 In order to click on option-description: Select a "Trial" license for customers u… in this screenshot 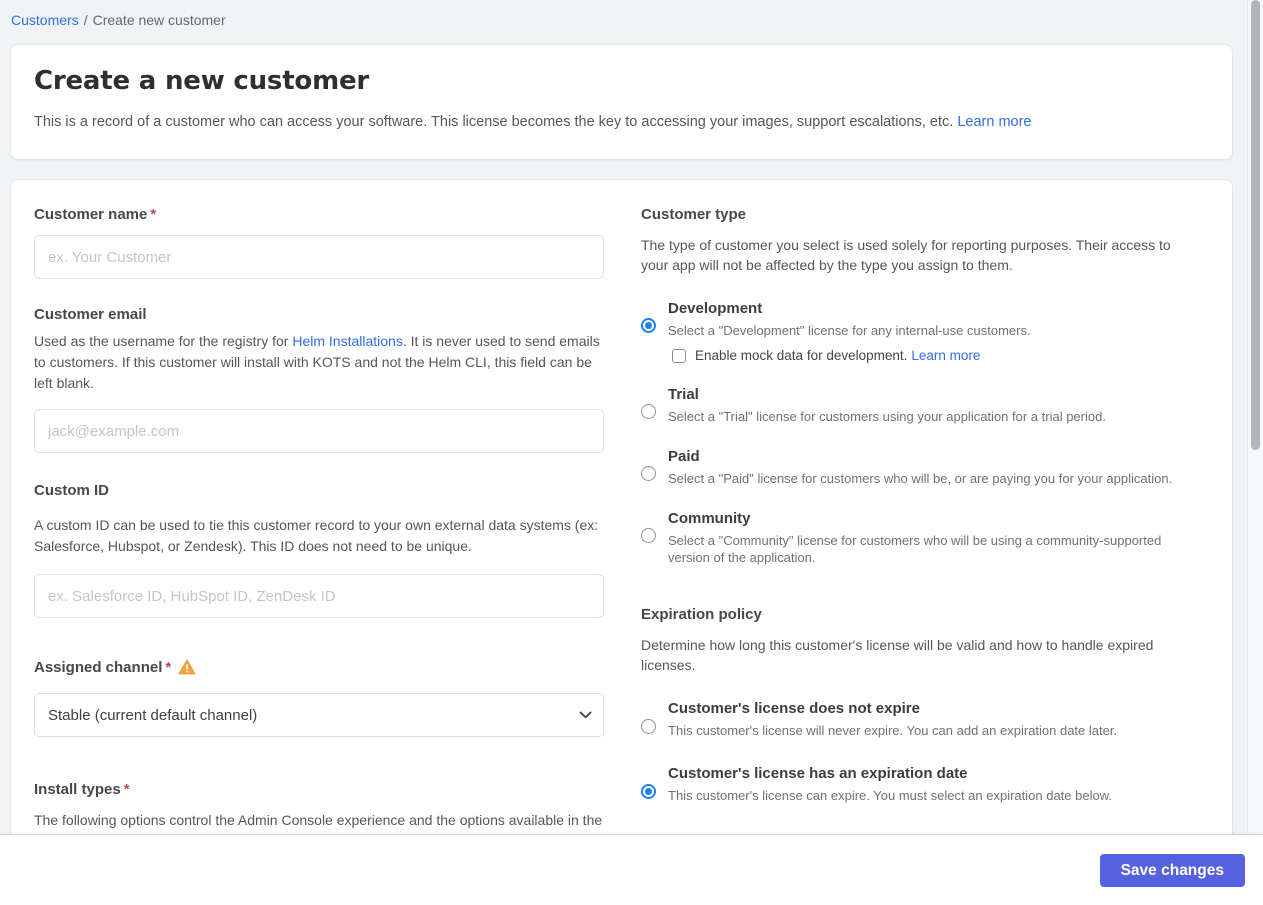, I will do `click(887, 416)`.